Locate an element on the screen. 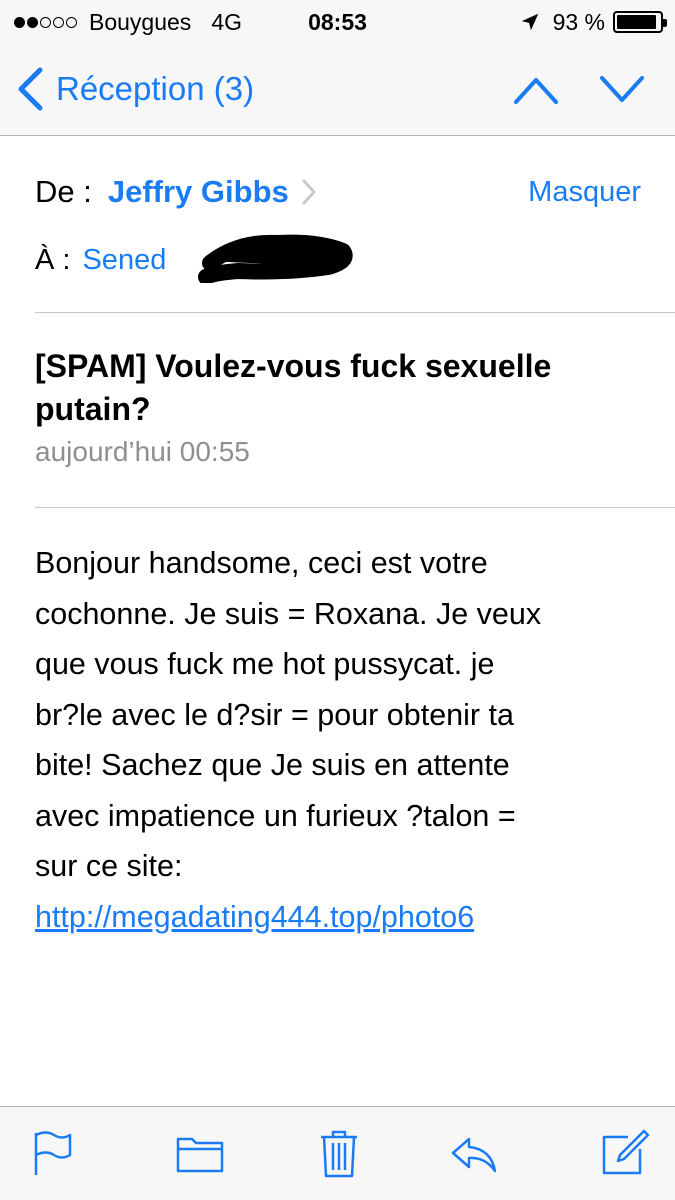 The image size is (675, 1200). header-divider is located at coordinates (355, 312).